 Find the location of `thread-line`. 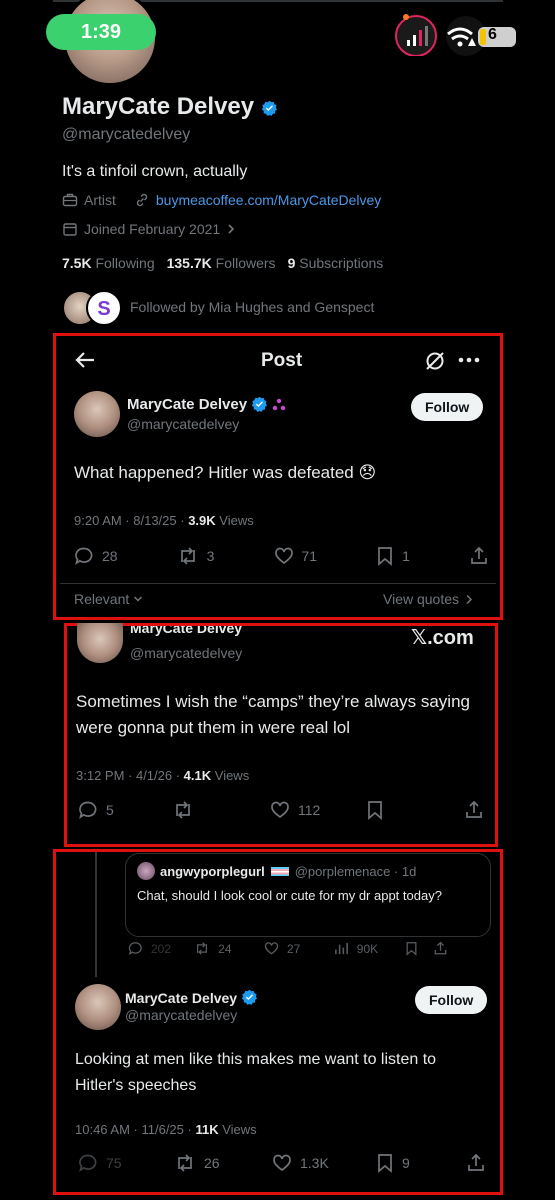

thread-line is located at coordinates (96, 914).